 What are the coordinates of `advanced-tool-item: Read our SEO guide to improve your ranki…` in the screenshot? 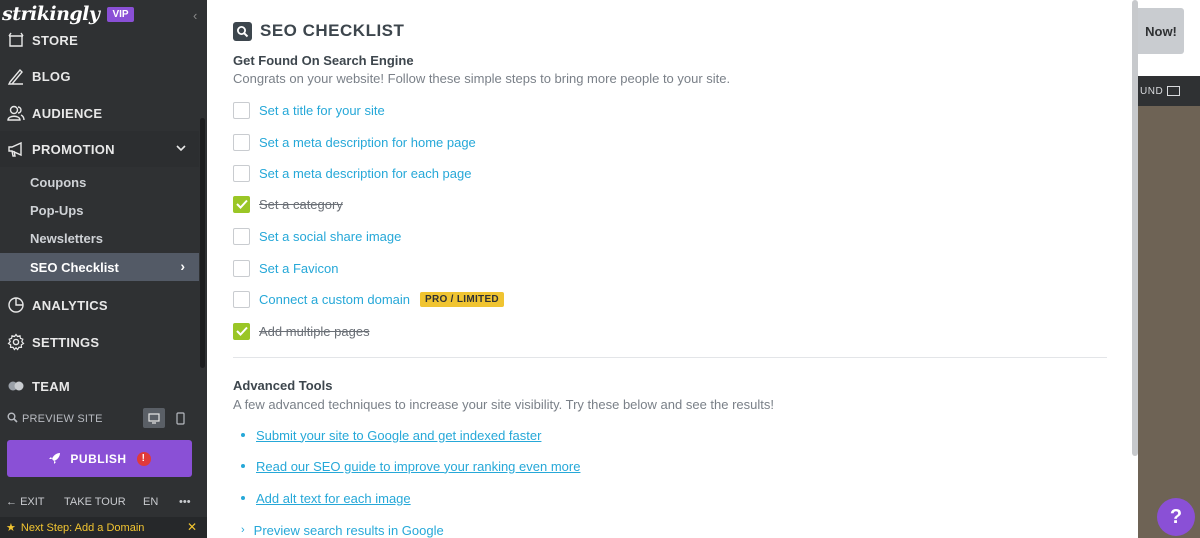 It's located at (410, 466).